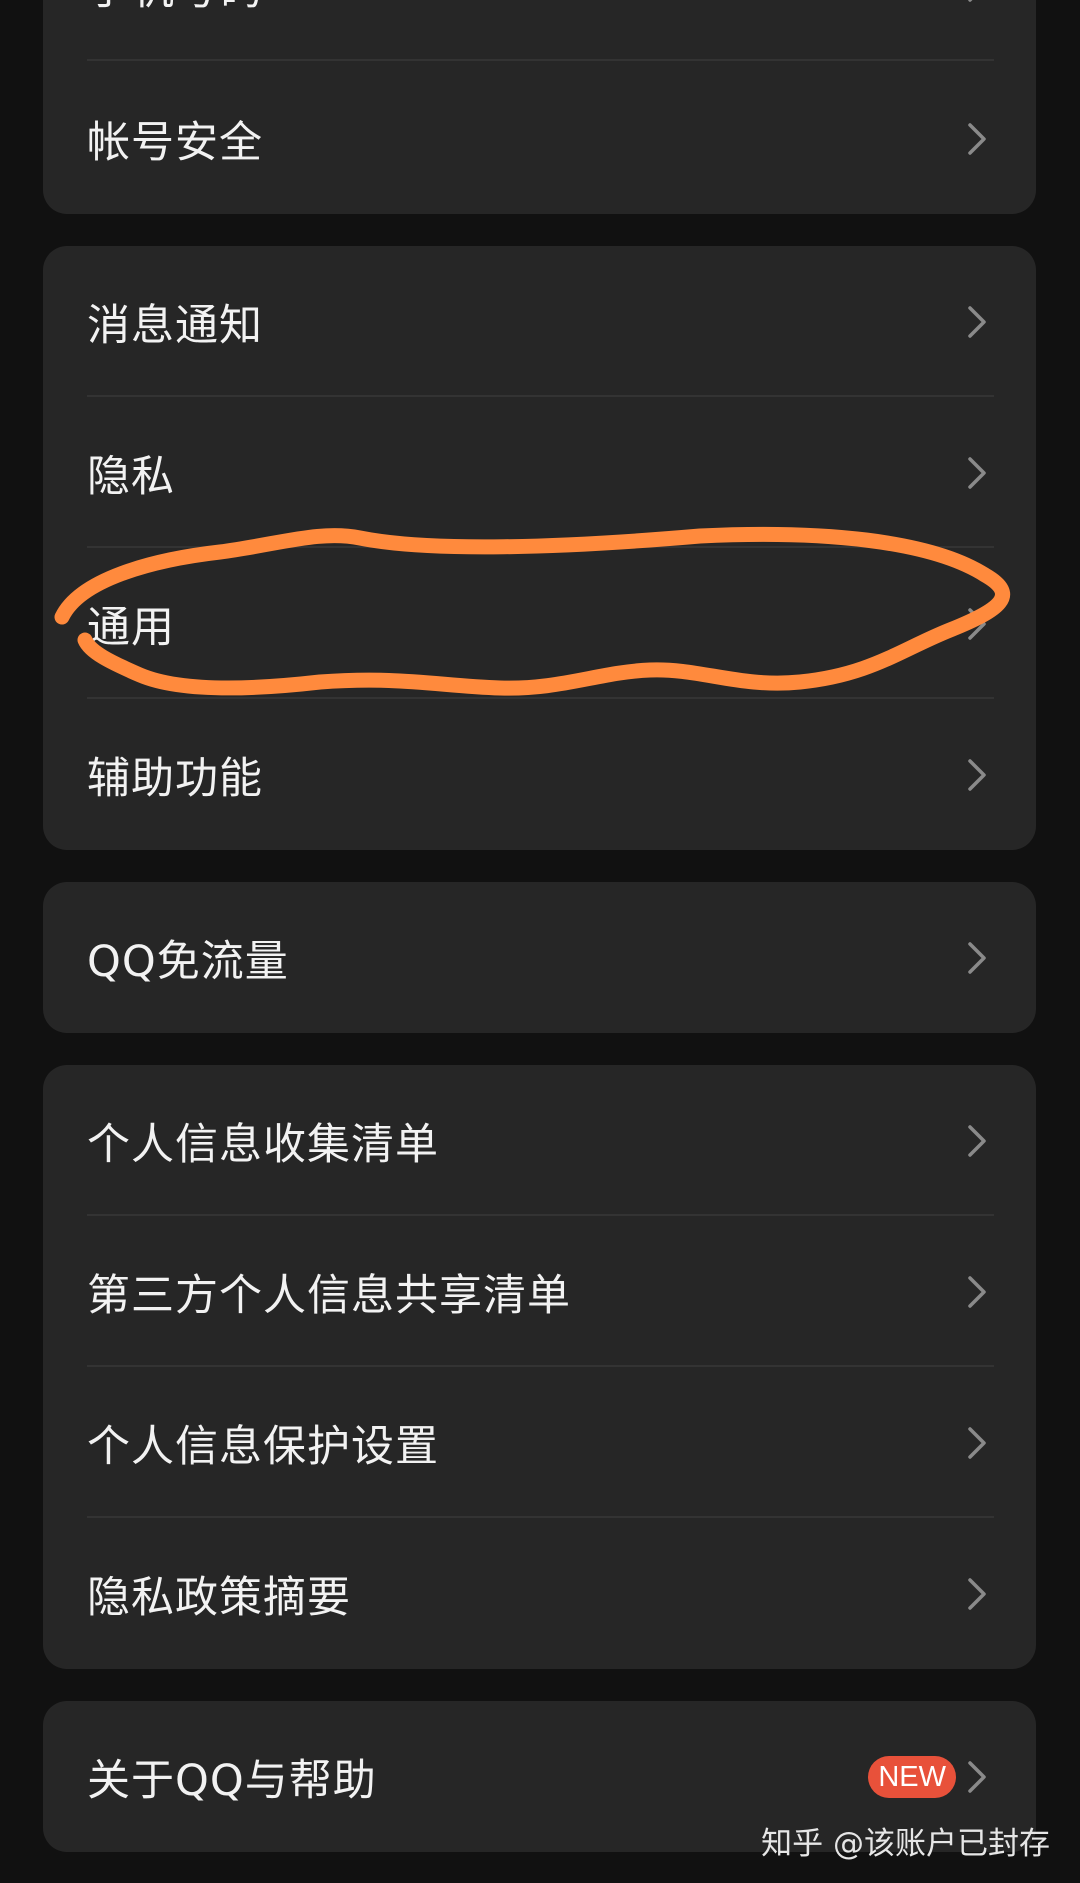 The image size is (1080, 1883). I want to click on divider, so click(540, 60).